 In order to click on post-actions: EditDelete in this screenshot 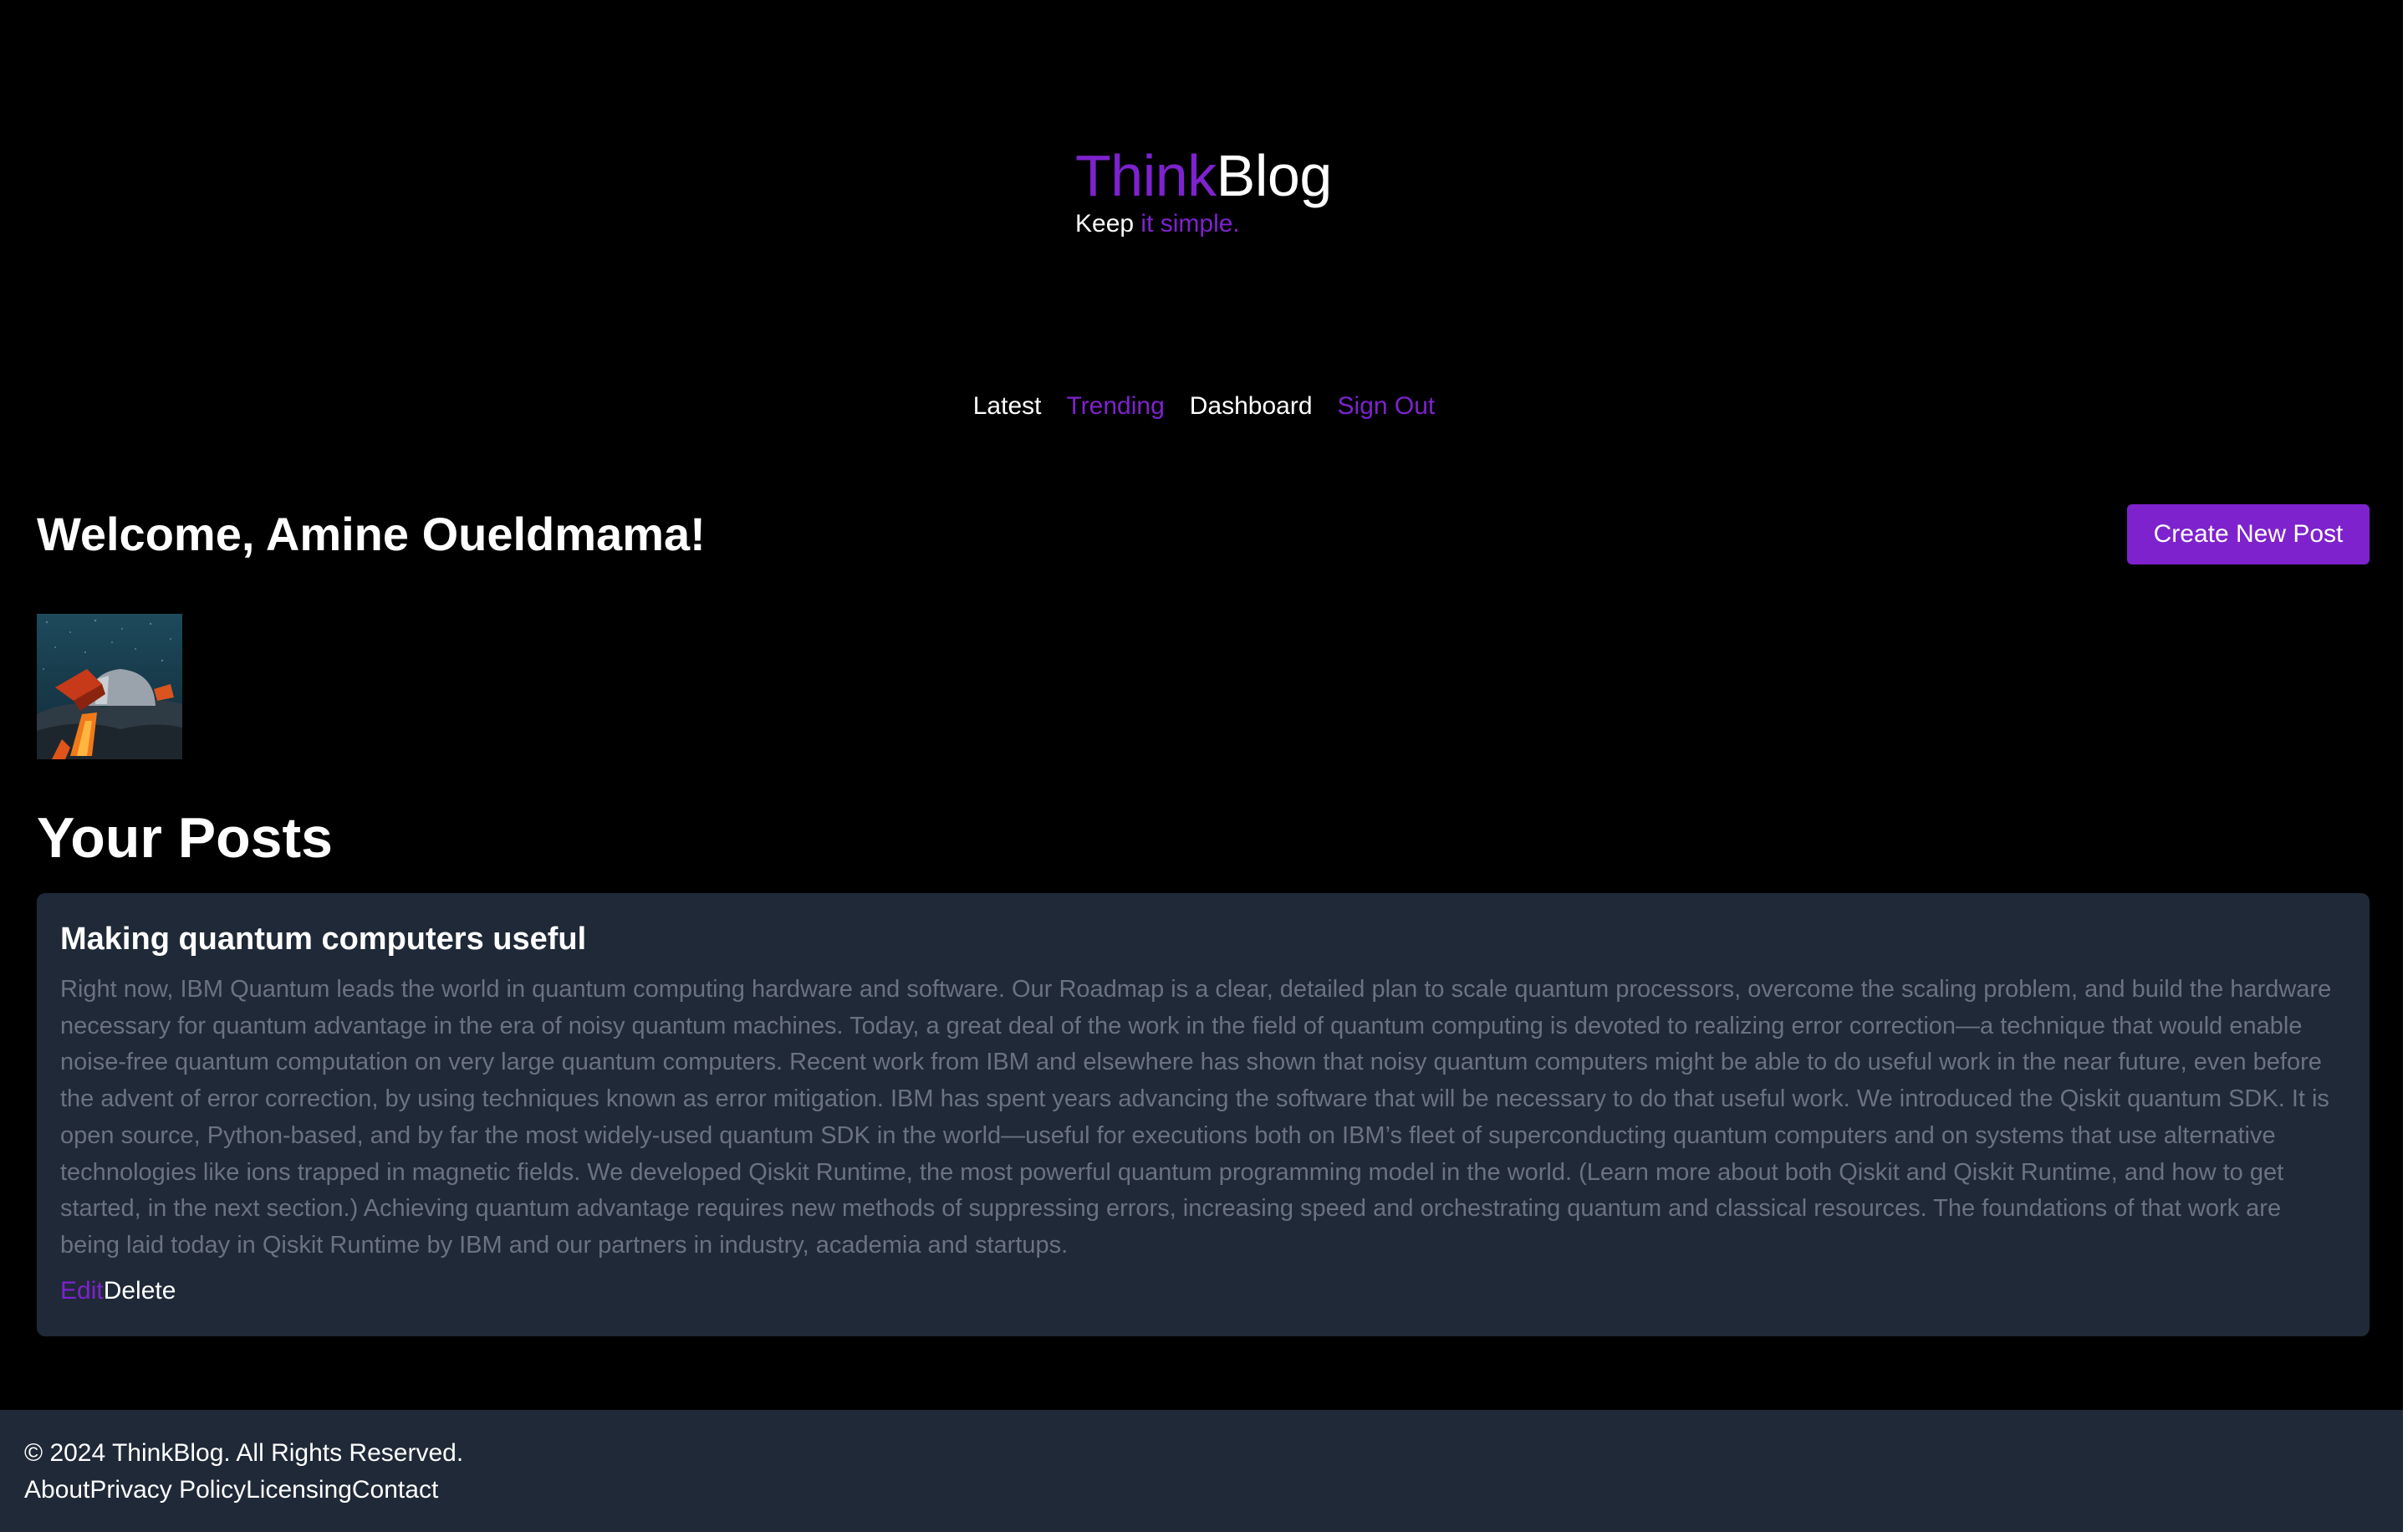, I will do `click(1203, 1291)`.